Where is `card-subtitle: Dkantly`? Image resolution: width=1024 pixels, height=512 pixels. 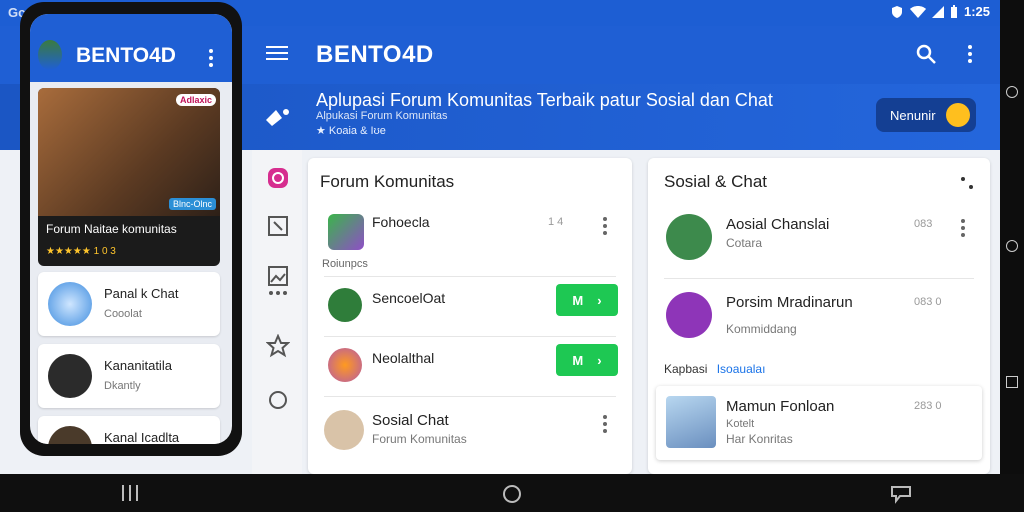
card-subtitle: Dkantly is located at coordinates (122, 386).